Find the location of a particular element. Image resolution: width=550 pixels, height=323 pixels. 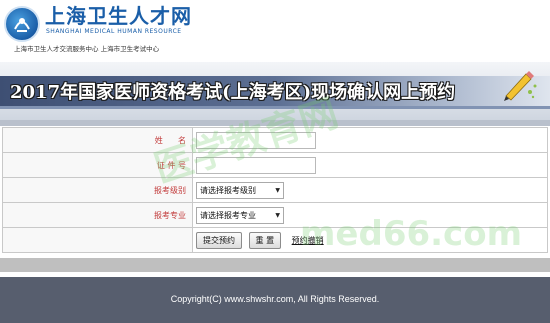

form-row-actions: 提交预约 重 置 预约撤销 is located at coordinates (275, 240).